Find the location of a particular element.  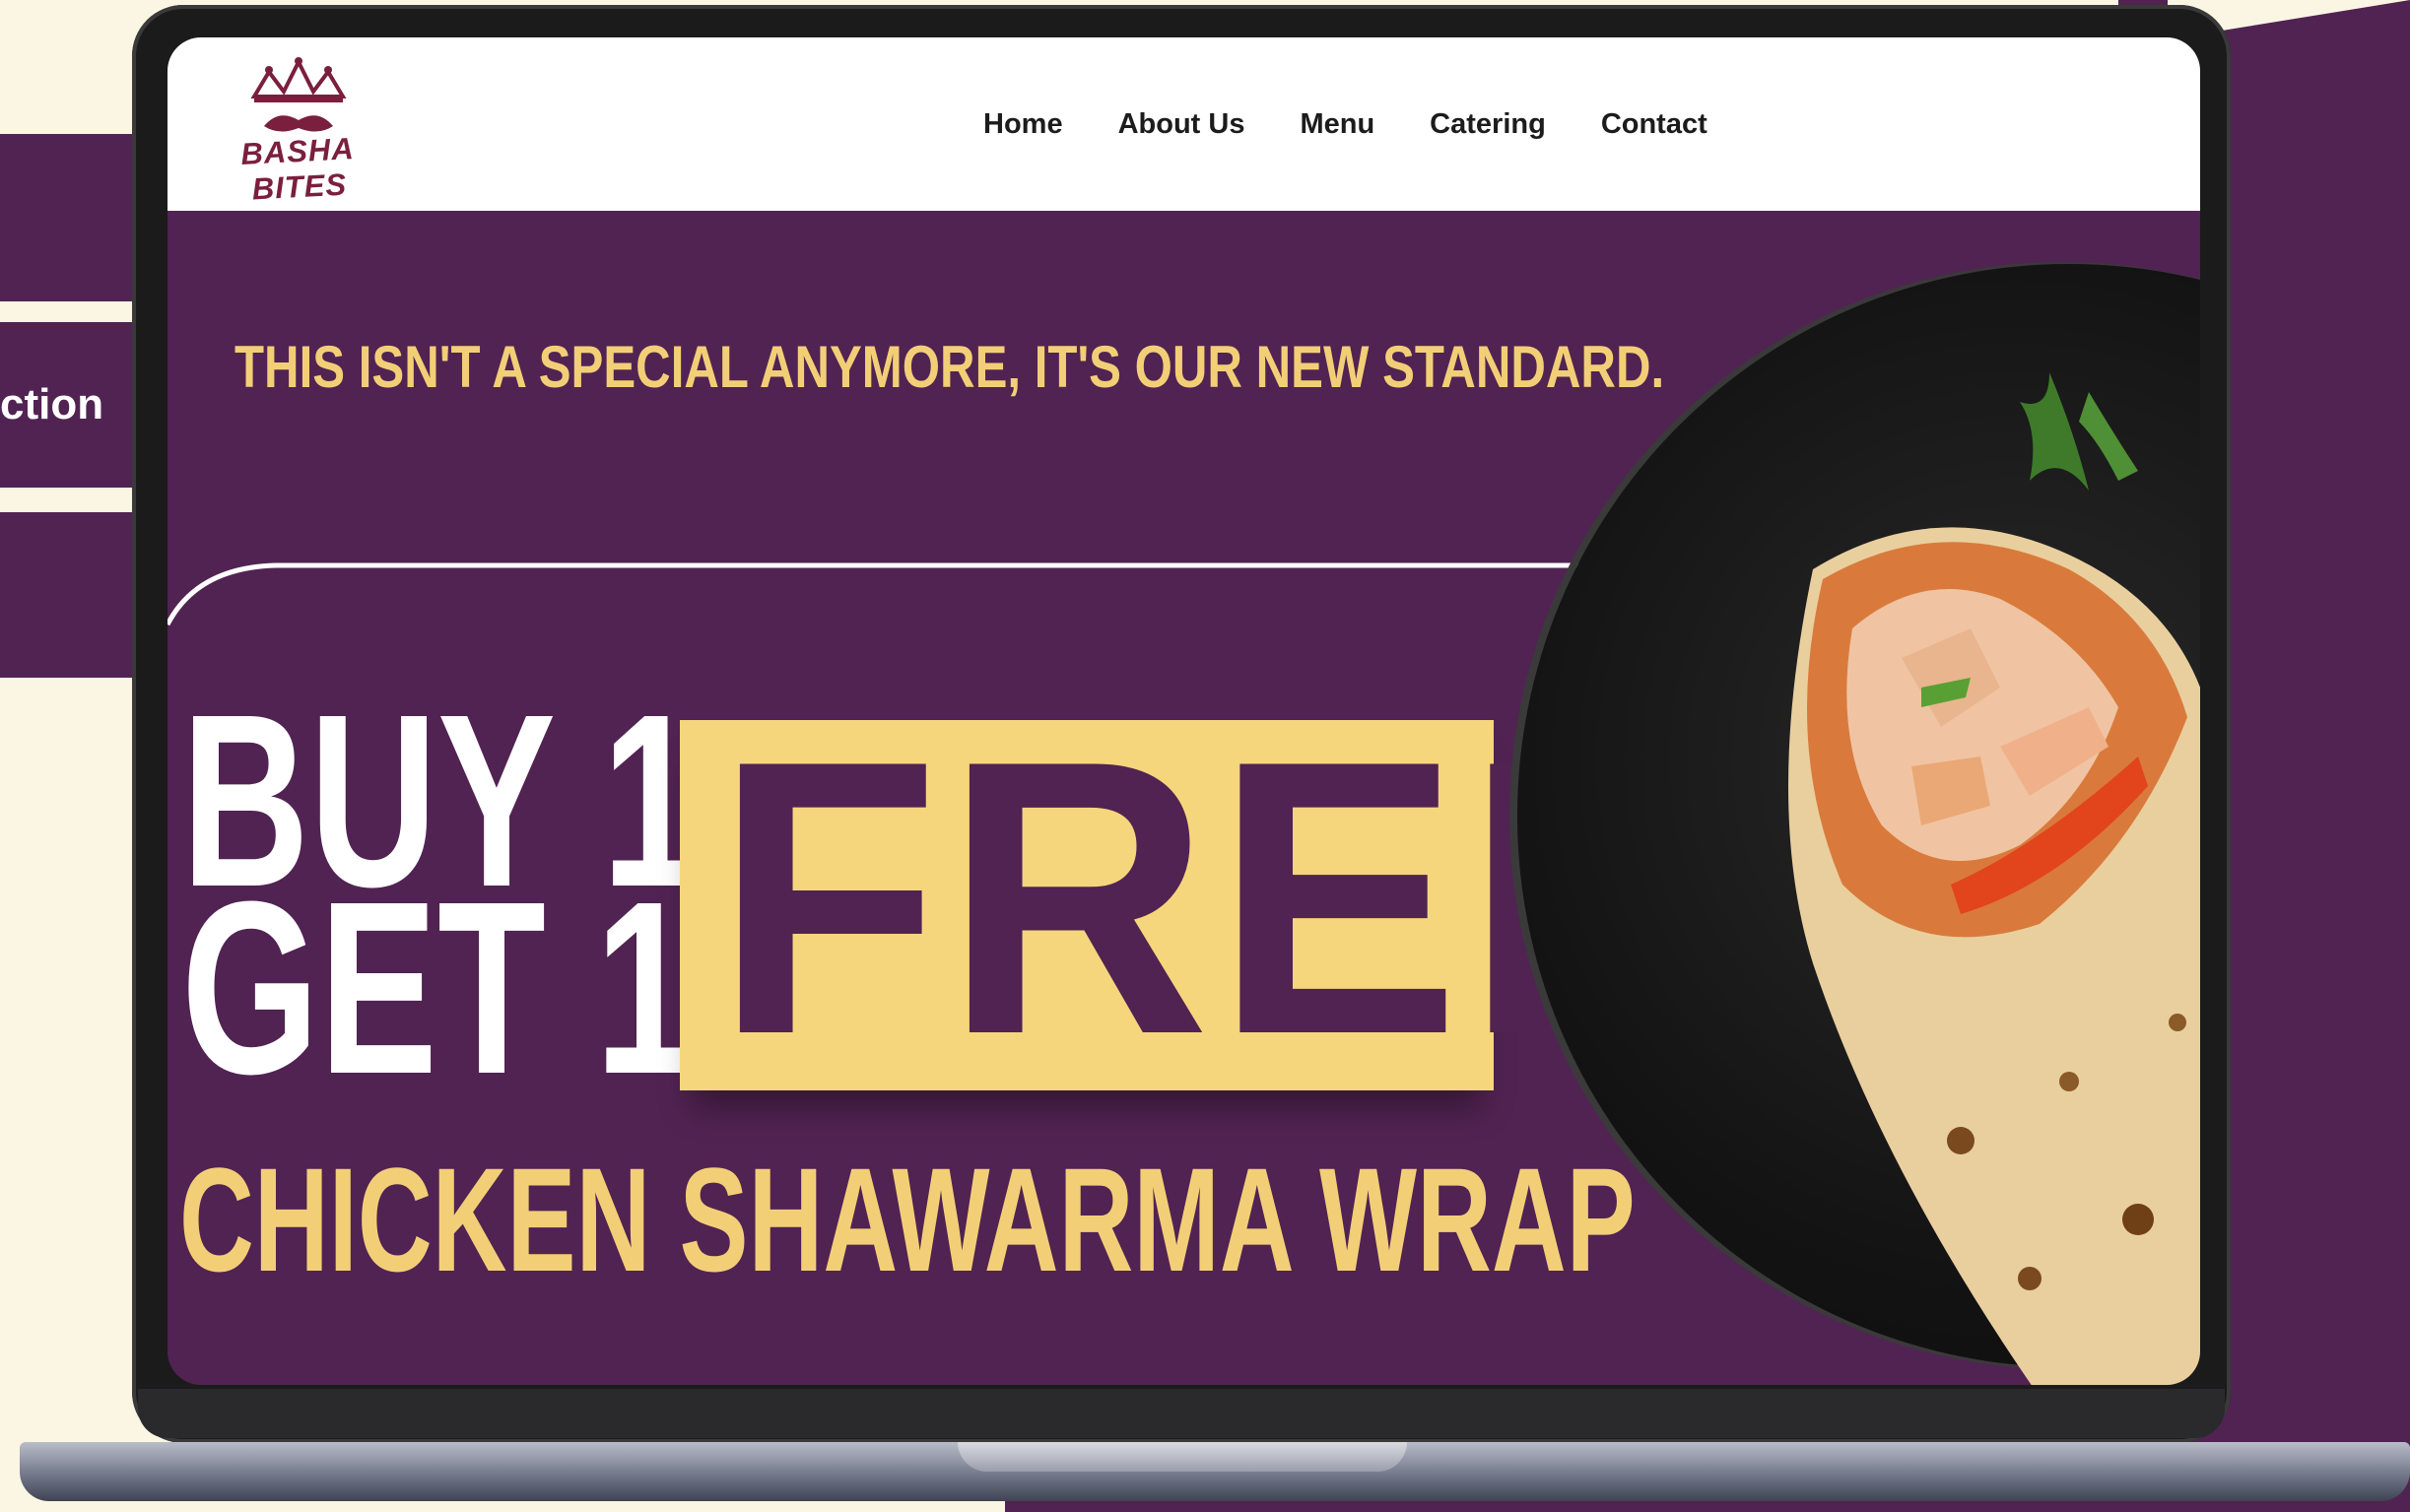

side-tab-label: ction is located at coordinates (52, 404).